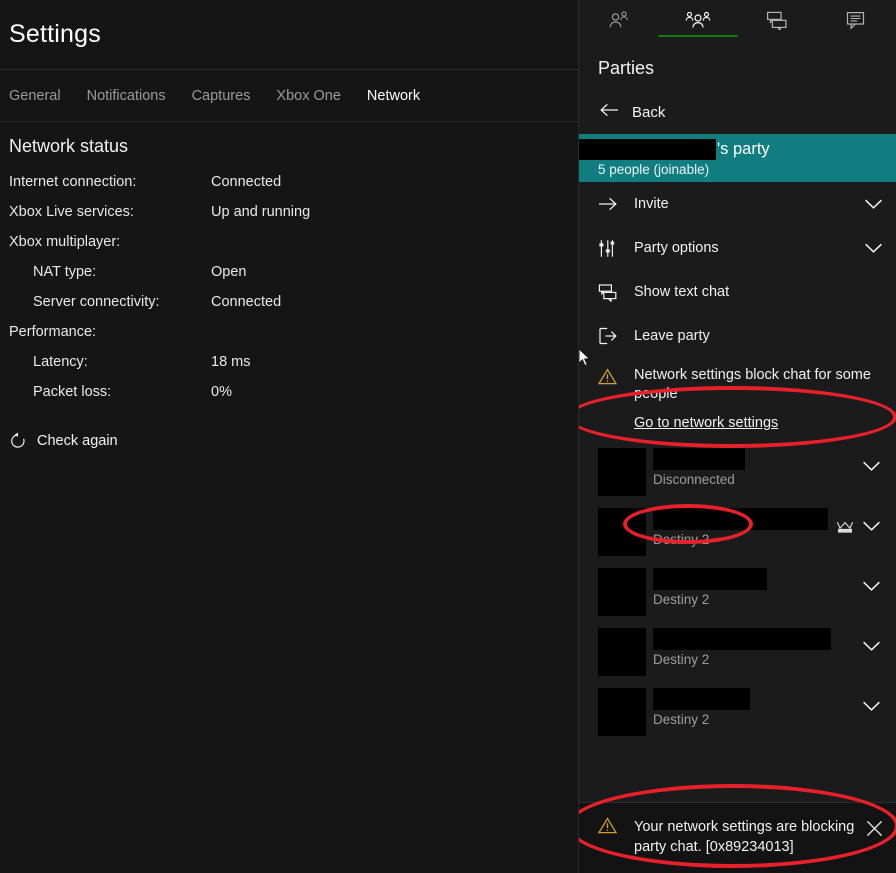  What do you see at coordinates (289, 182) in the screenshot?
I see `status-row: Internet connection: Connected` at bounding box center [289, 182].